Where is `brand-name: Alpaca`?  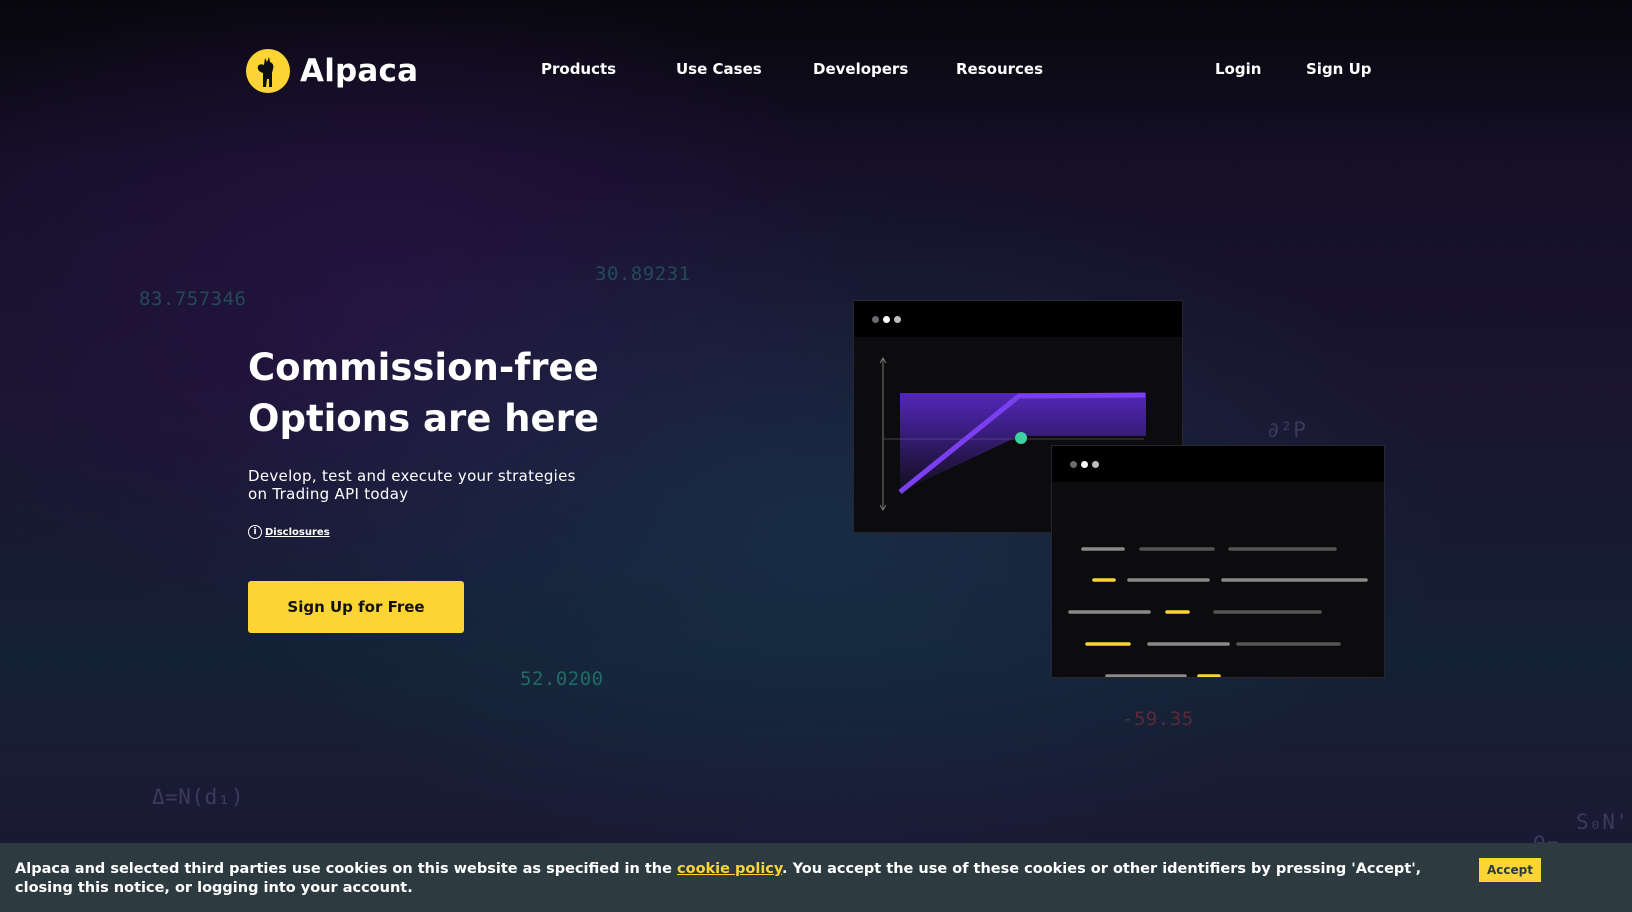
brand-name: Alpaca is located at coordinates (359, 71).